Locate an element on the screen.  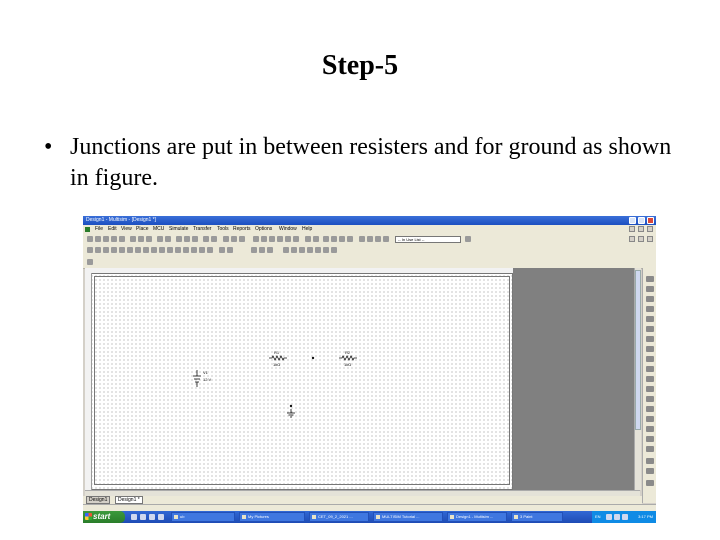
quicklaunch-app-icon is located at coordinates (161, 517).